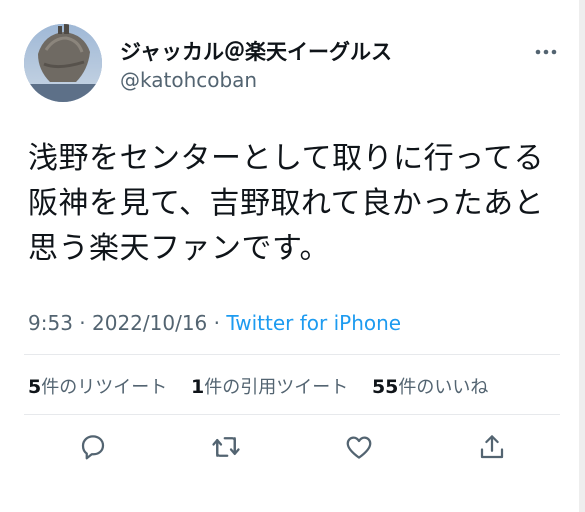 The height and width of the screenshot is (512, 585). I want to click on tweet-source-link: Twitter for iPhone, so click(313, 323).